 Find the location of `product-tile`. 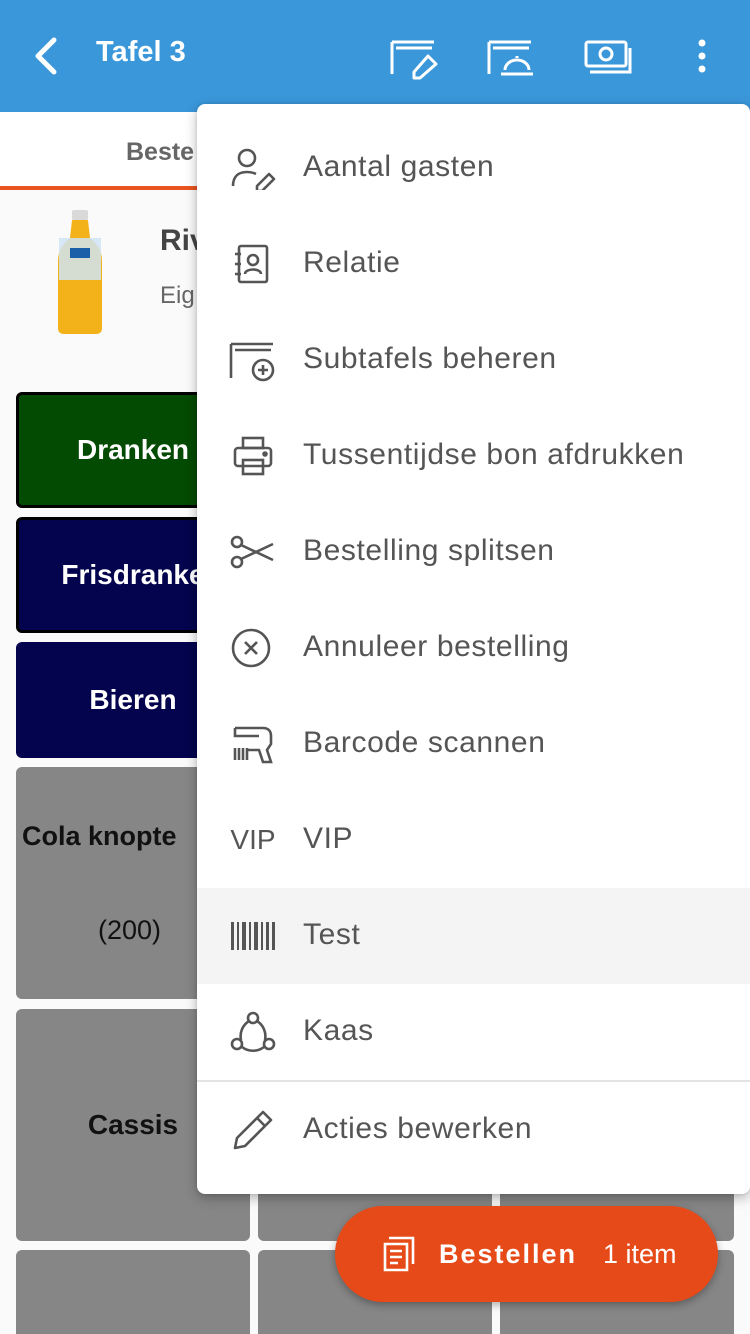

product-tile is located at coordinates (133, 1292).